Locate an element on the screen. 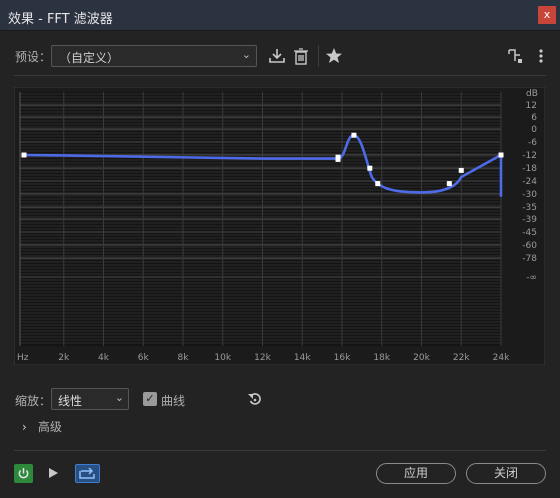 The image size is (560, 498). db-tick-label: -60 is located at coordinates (529, 246).